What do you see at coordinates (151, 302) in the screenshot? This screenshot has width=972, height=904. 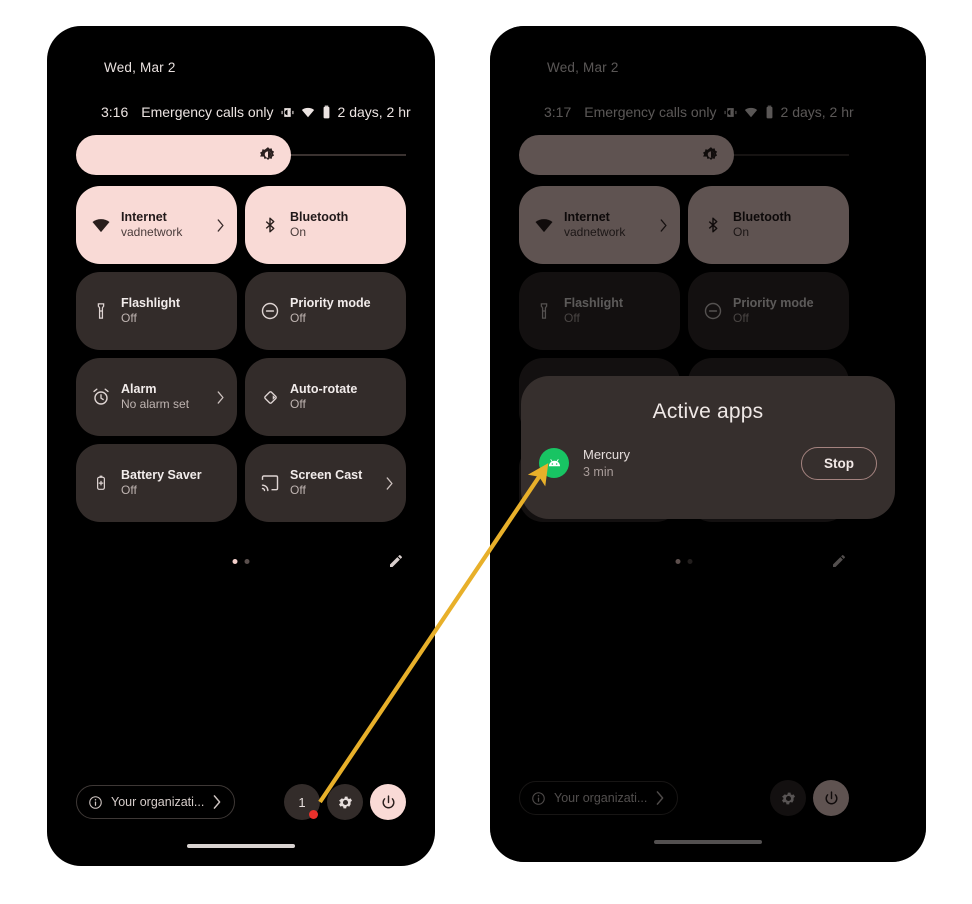 I see `qs-tile-title: Flashlight` at bounding box center [151, 302].